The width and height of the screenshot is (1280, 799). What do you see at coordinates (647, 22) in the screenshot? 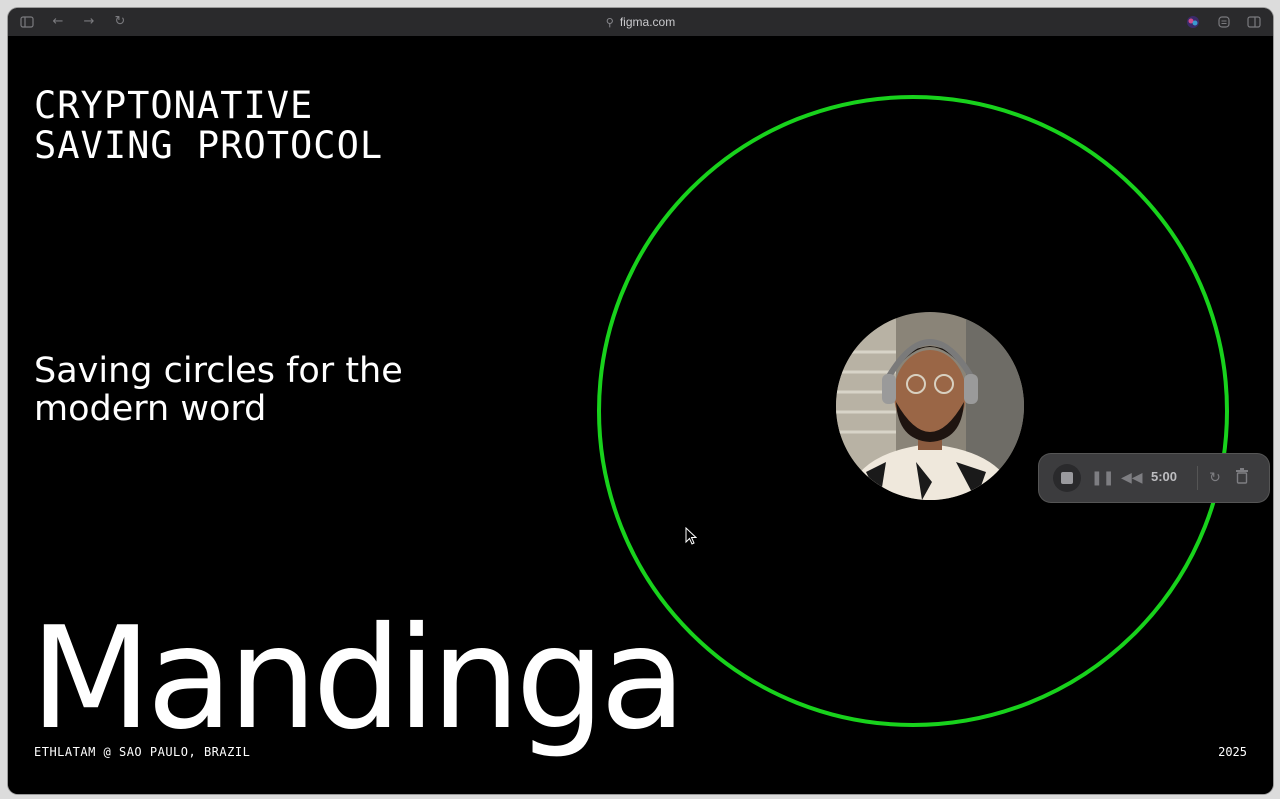
I see `url-text: figma.com` at bounding box center [647, 22].